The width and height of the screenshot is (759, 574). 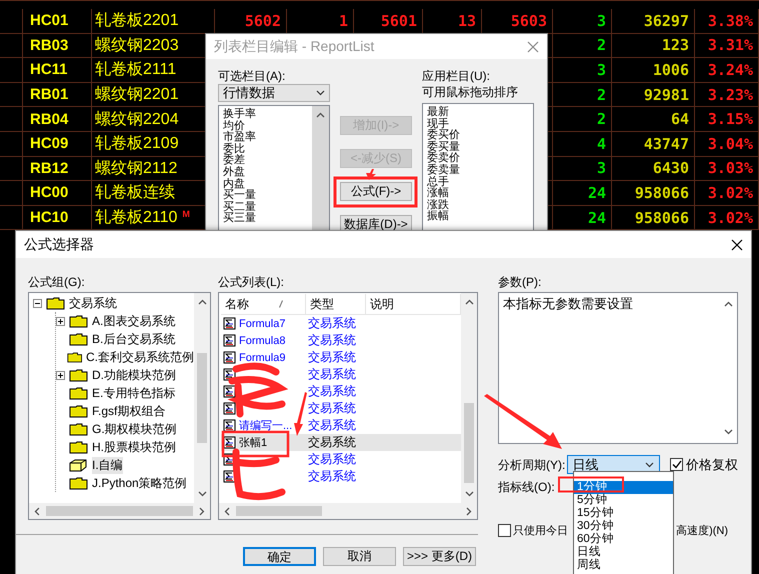 What do you see at coordinates (253, 443) in the screenshot?
I see `formula-name: 张幅1` at bounding box center [253, 443].